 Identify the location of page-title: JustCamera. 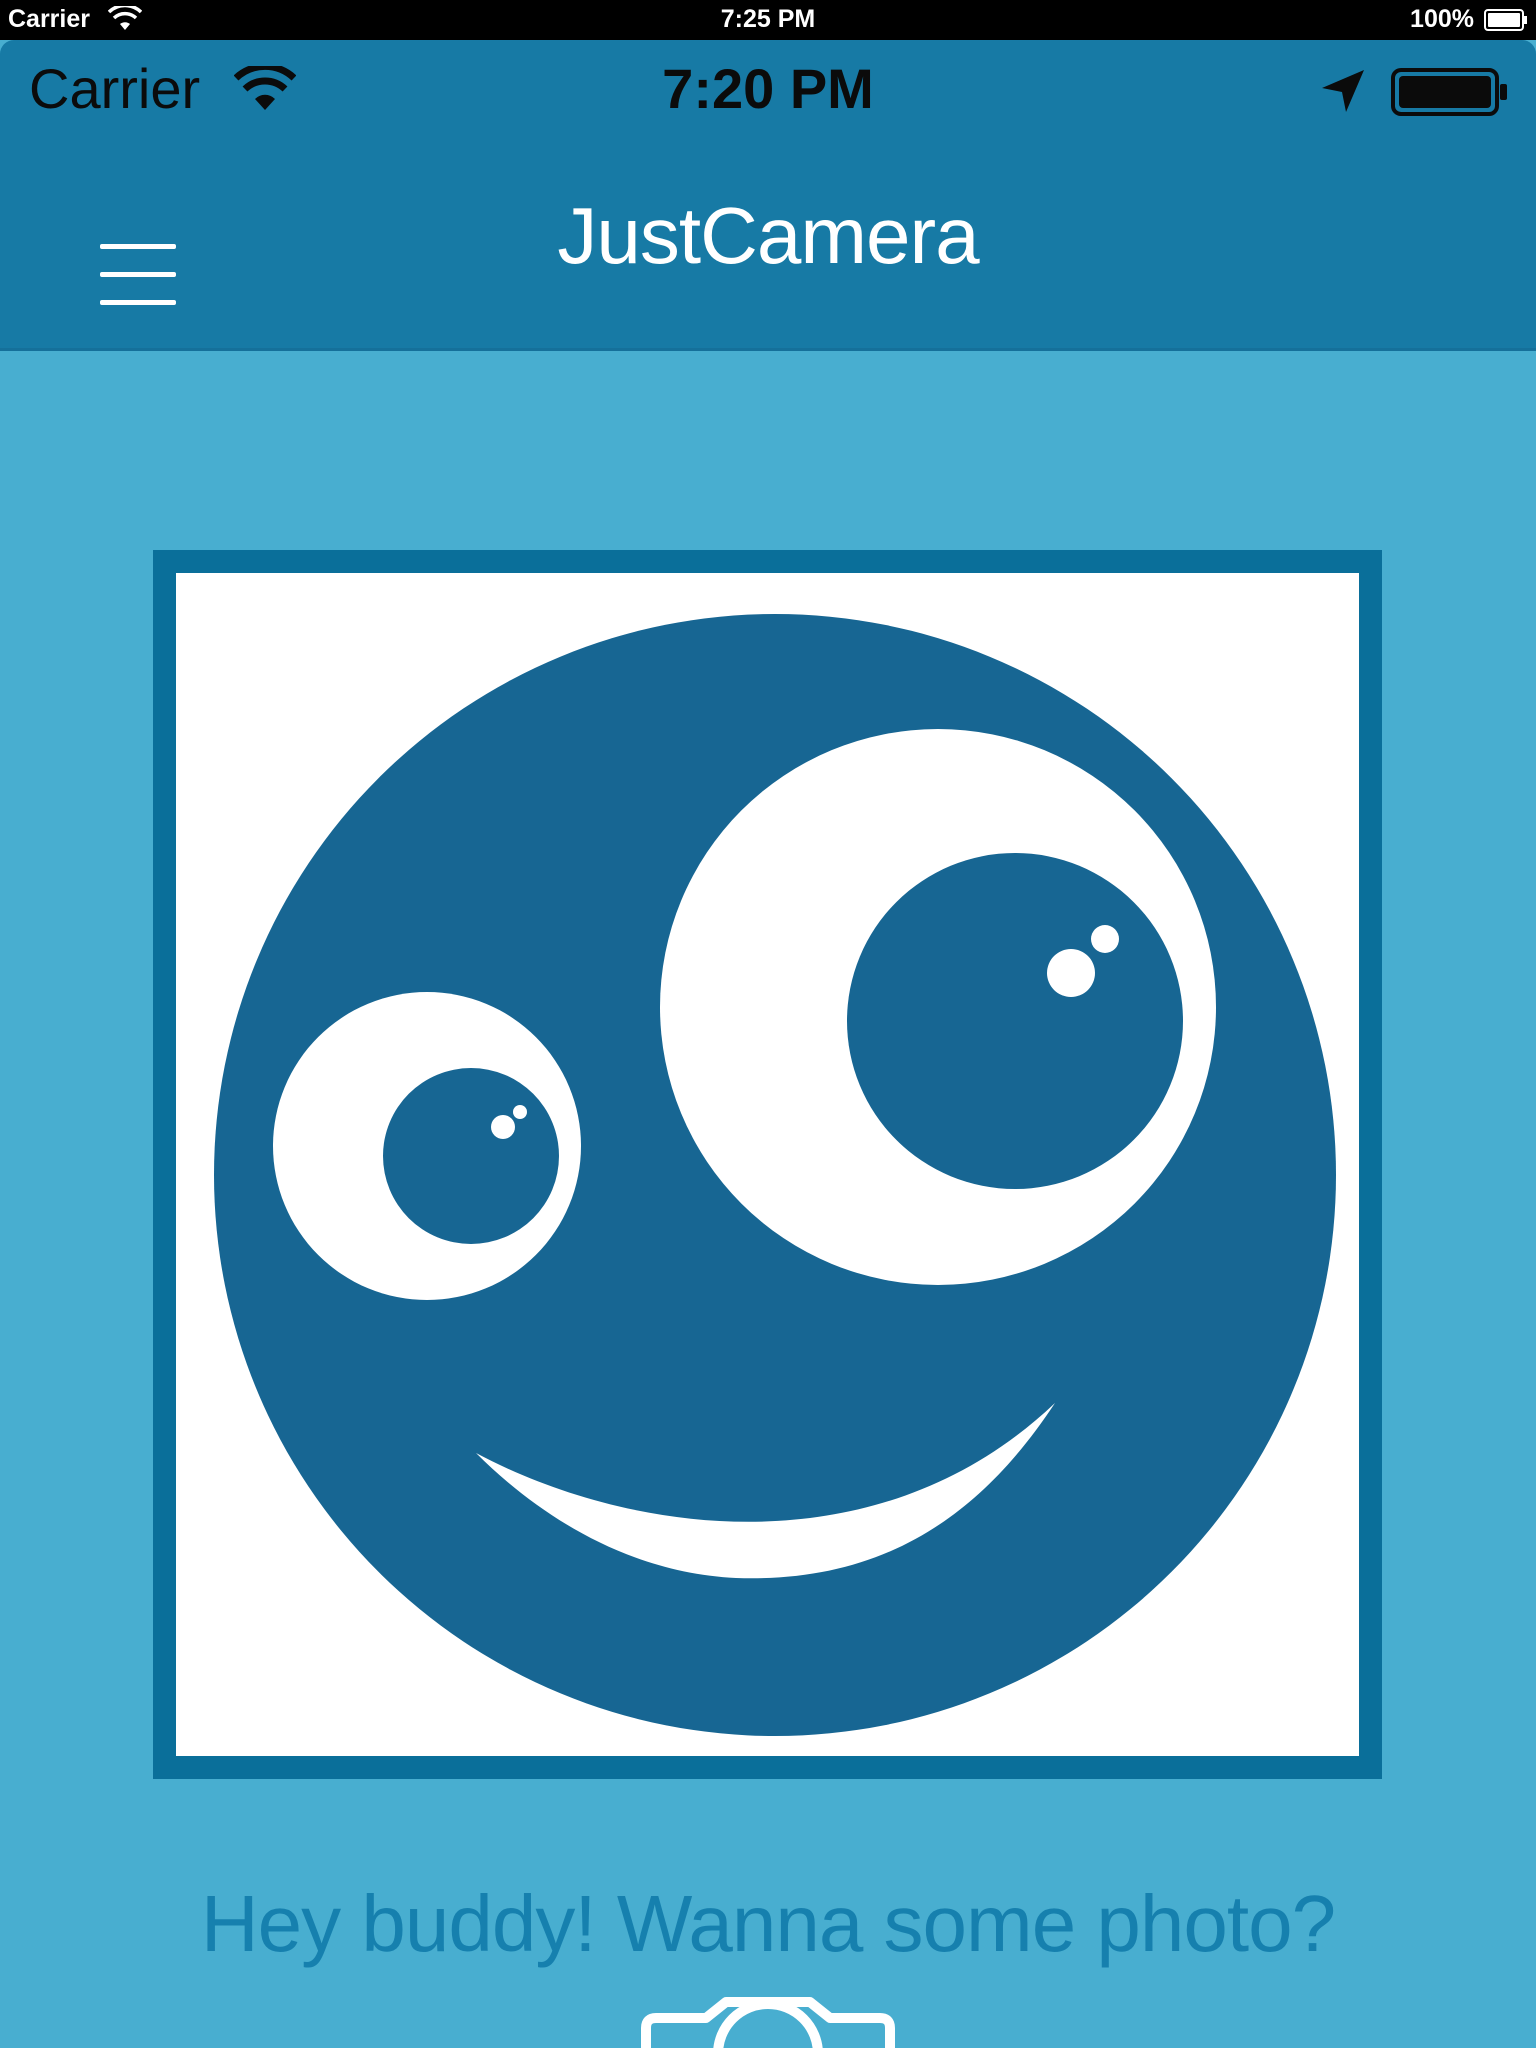
(768, 235).